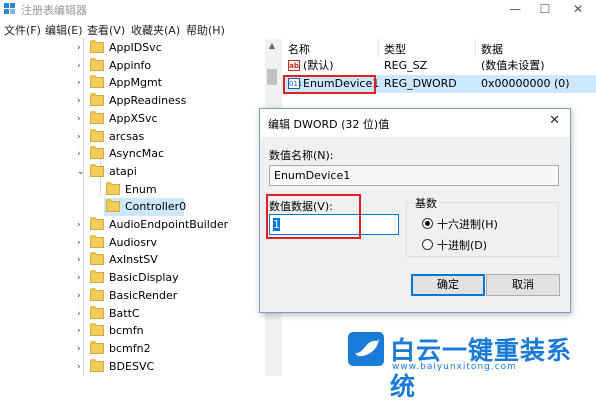 The height and width of the screenshot is (403, 596). I want to click on tree-item: › AppXSvc, so click(168, 119).